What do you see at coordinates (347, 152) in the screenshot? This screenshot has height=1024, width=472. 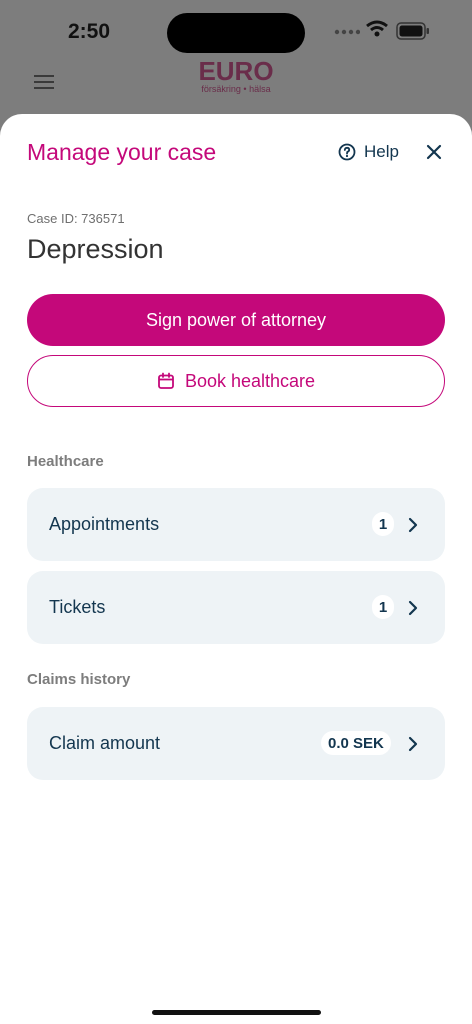 I see `help-icon` at bounding box center [347, 152].